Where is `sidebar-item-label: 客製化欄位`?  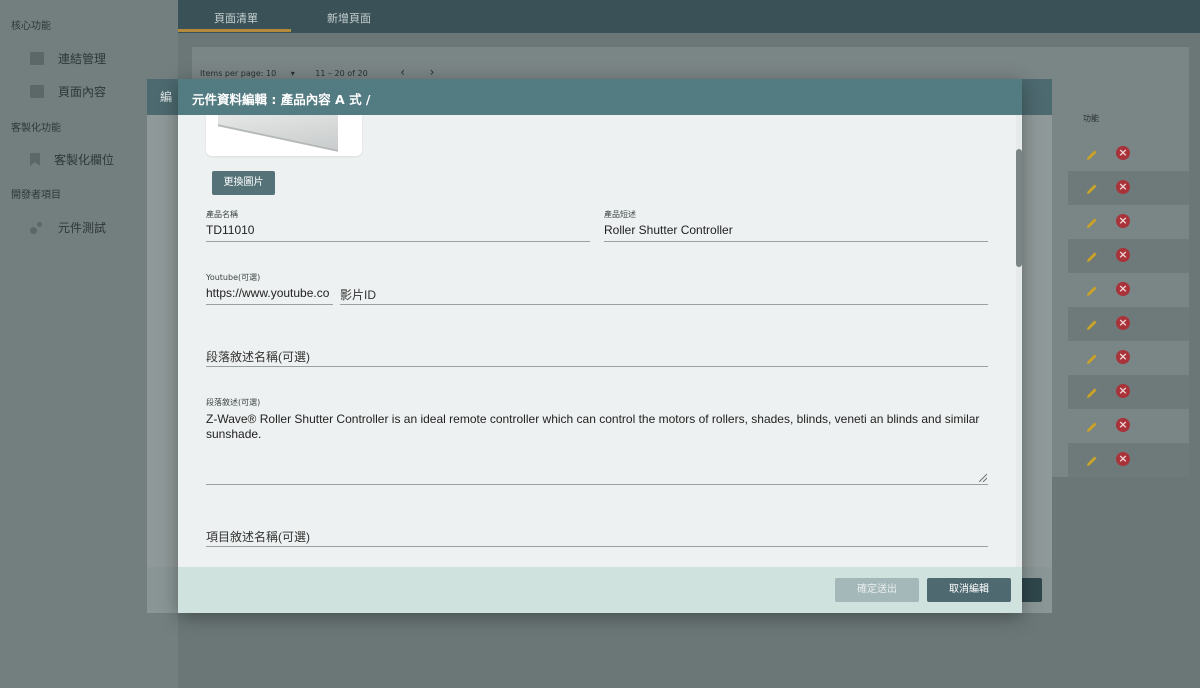 sidebar-item-label: 客製化欄位 is located at coordinates (84, 160).